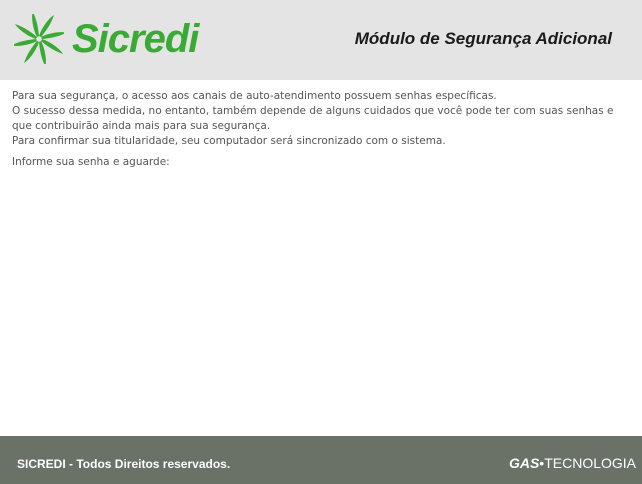 The height and width of the screenshot is (484, 642). What do you see at coordinates (135, 39) in the screenshot?
I see `logo-wordmark: Sicredi` at bounding box center [135, 39].